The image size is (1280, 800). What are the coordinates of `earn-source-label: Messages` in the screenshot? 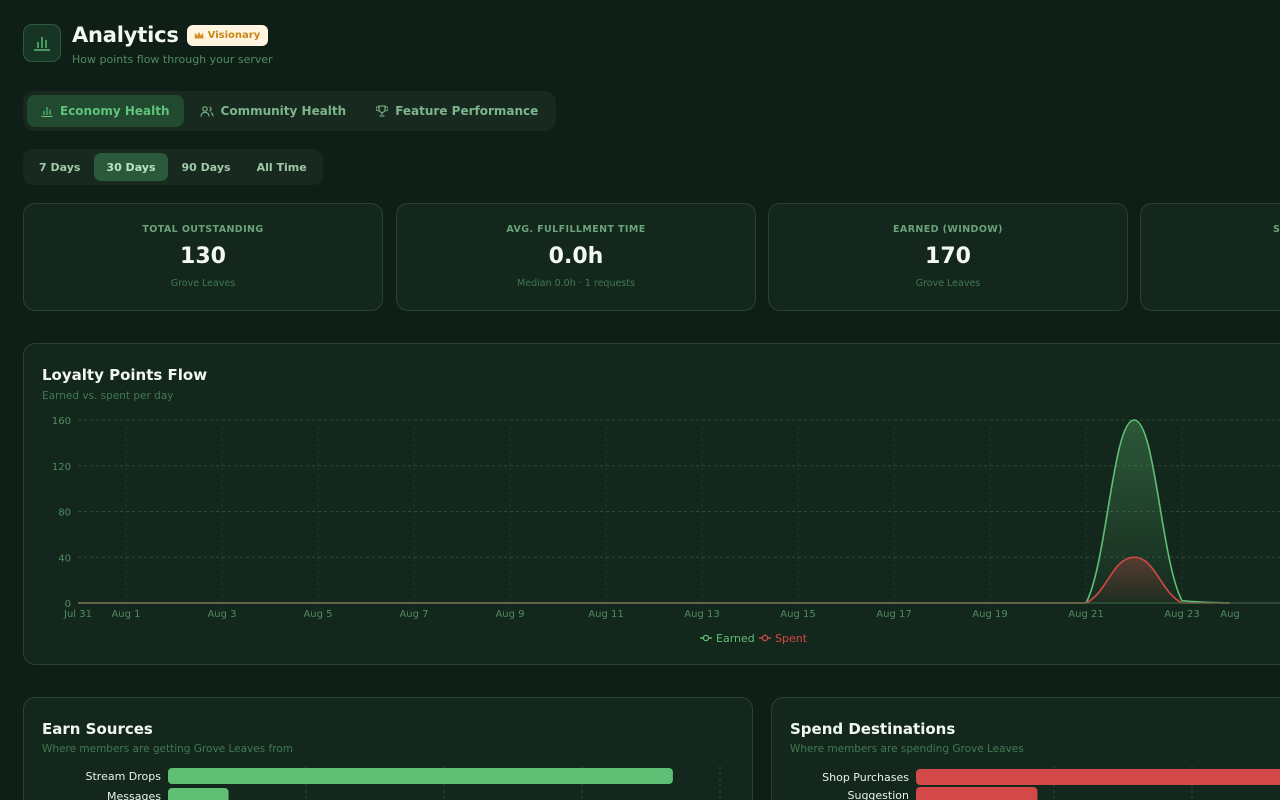 It's located at (134, 795).